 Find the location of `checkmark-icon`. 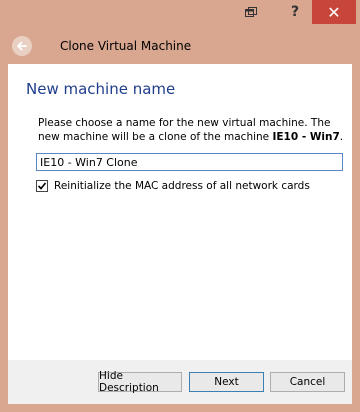

checkmark-icon is located at coordinates (42, 186).